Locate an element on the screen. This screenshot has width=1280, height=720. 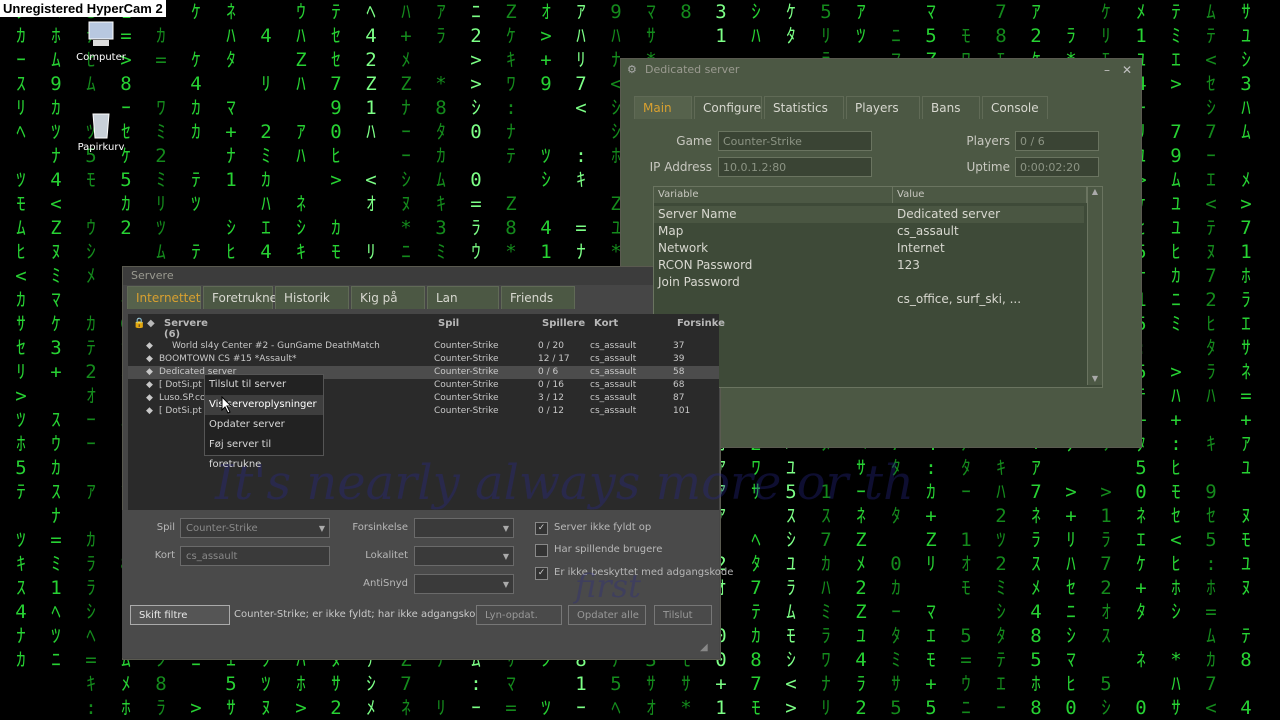
tab-console: Console is located at coordinates (1015, 107).